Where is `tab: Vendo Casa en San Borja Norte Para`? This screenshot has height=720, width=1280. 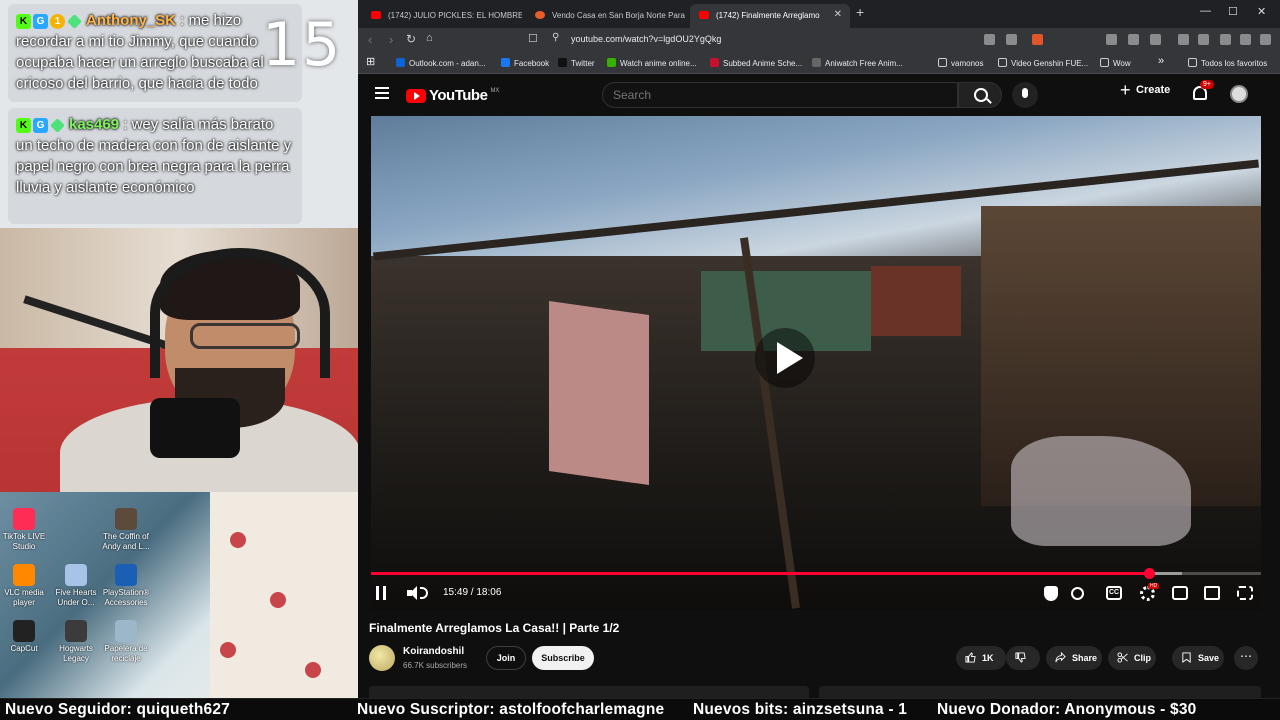 tab: Vendo Casa en San Borja Norte Para is located at coordinates (606, 16).